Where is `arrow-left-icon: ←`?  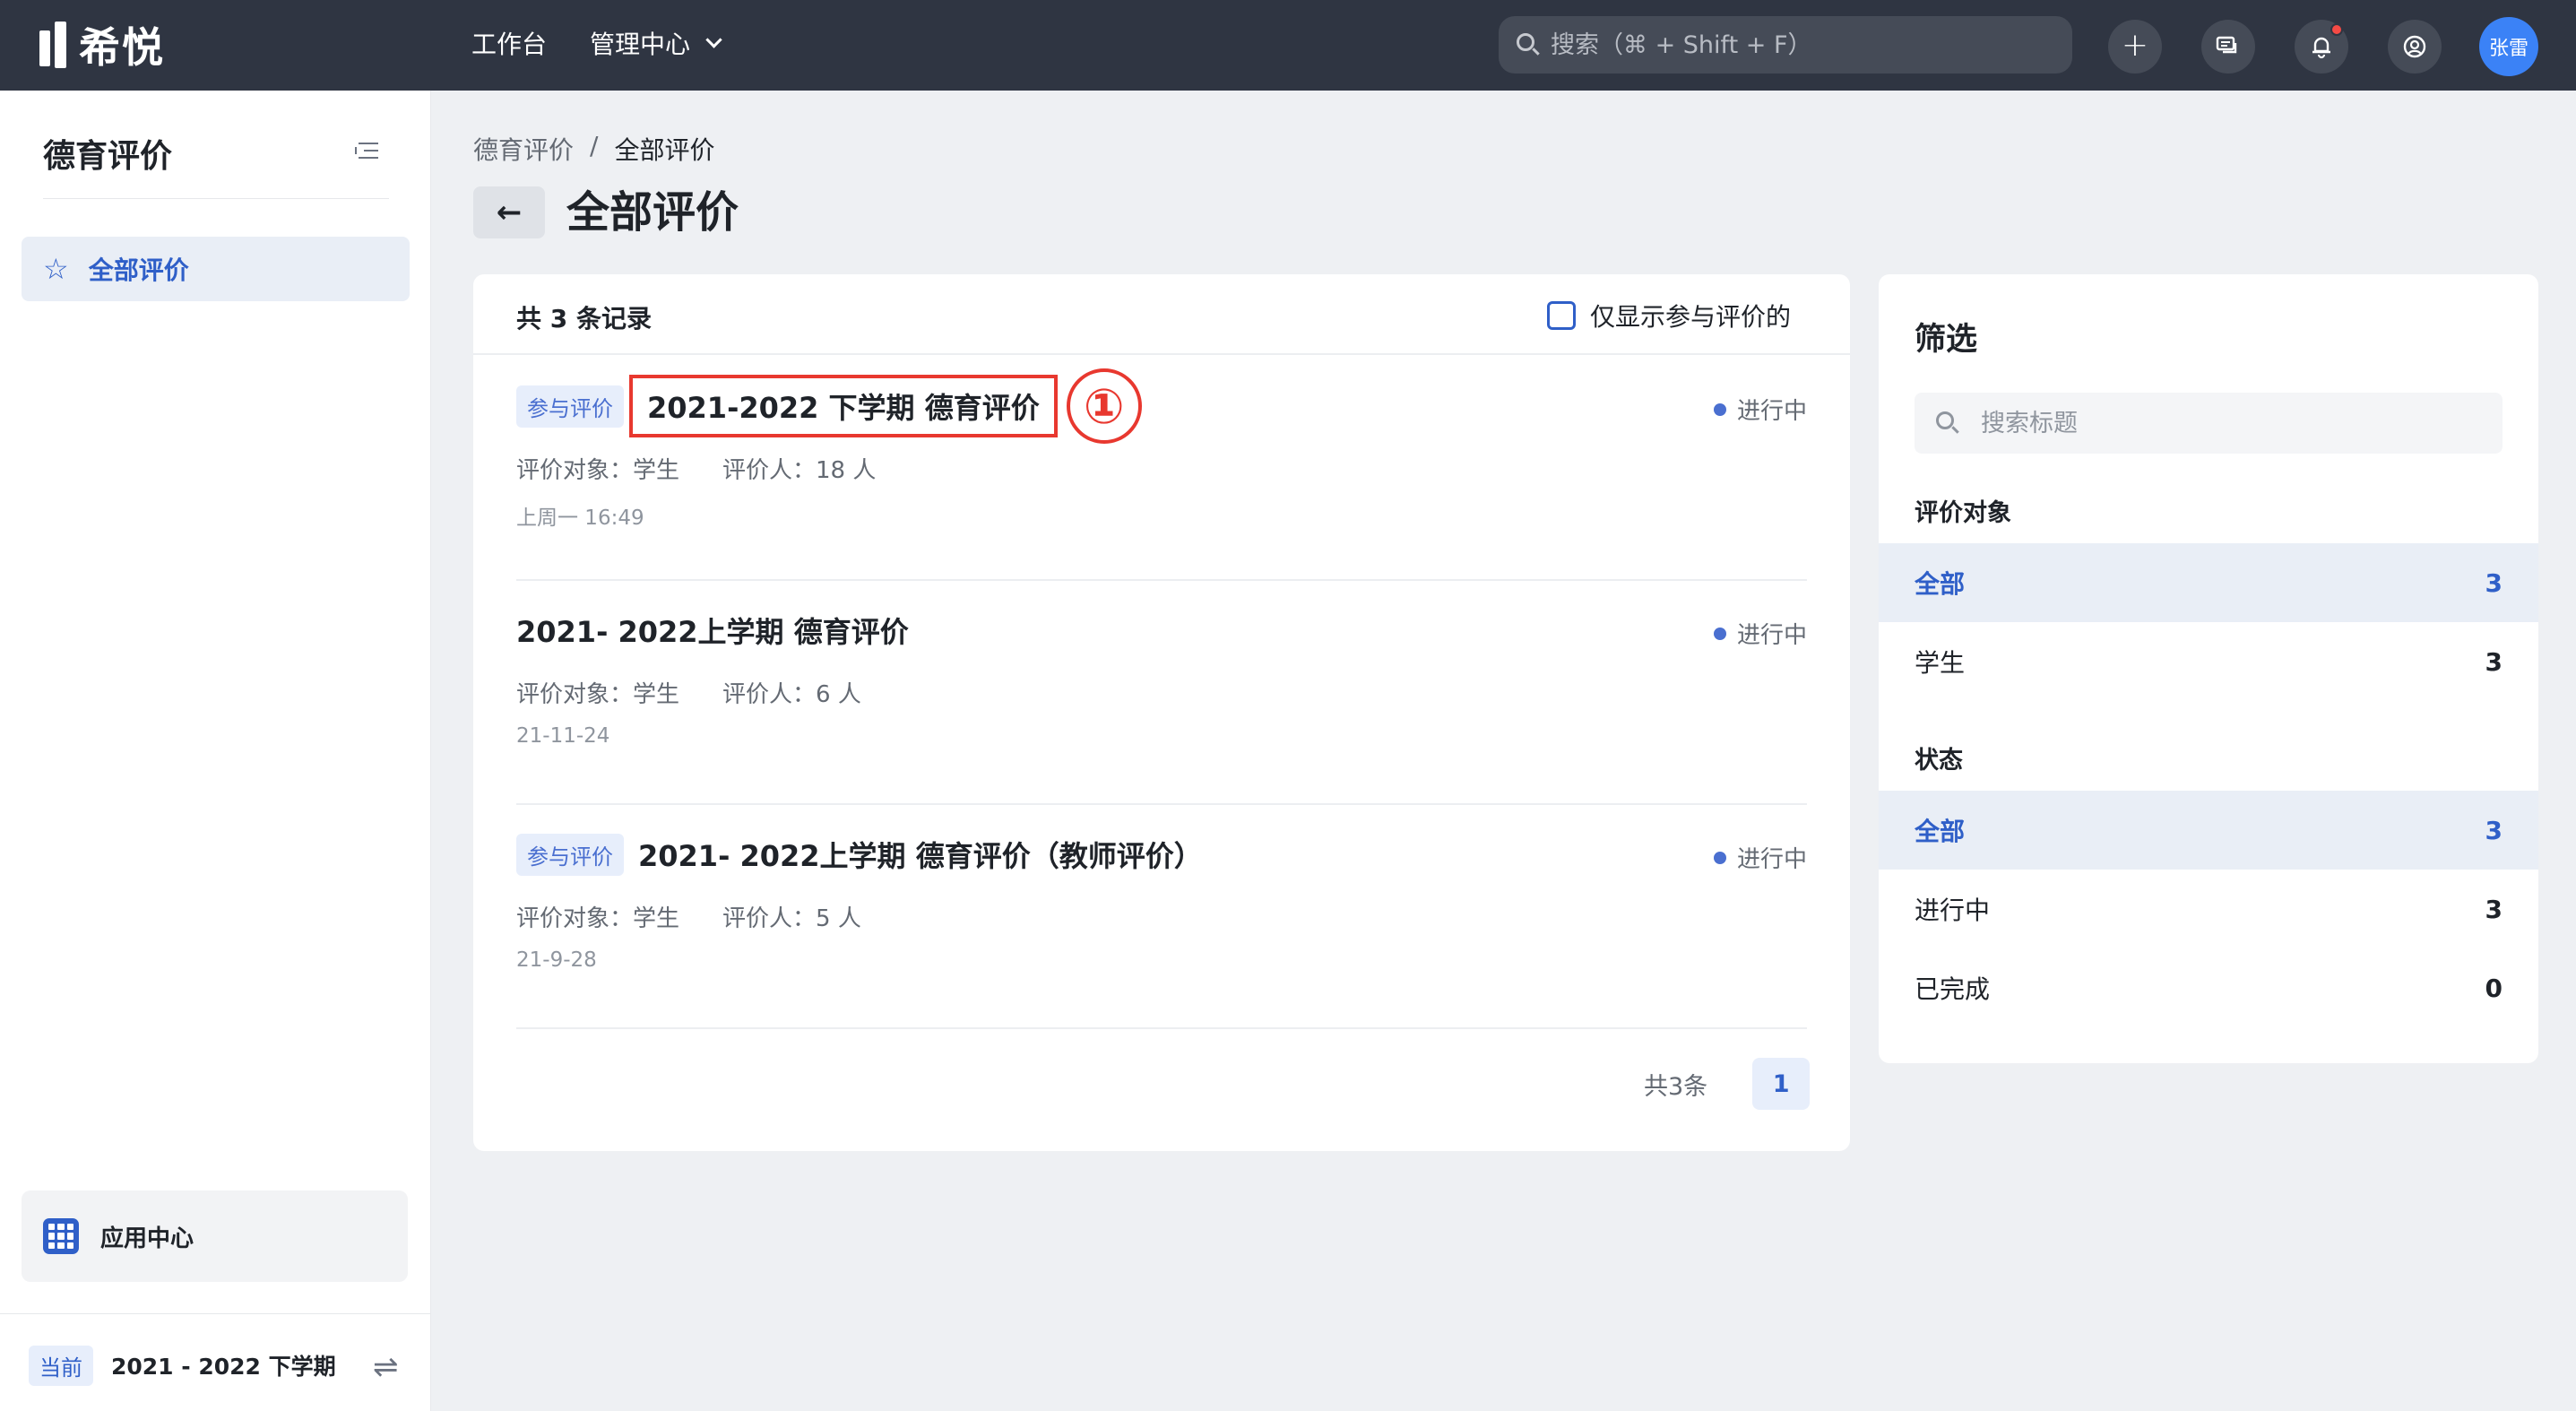 arrow-left-icon: ← is located at coordinates (509, 212).